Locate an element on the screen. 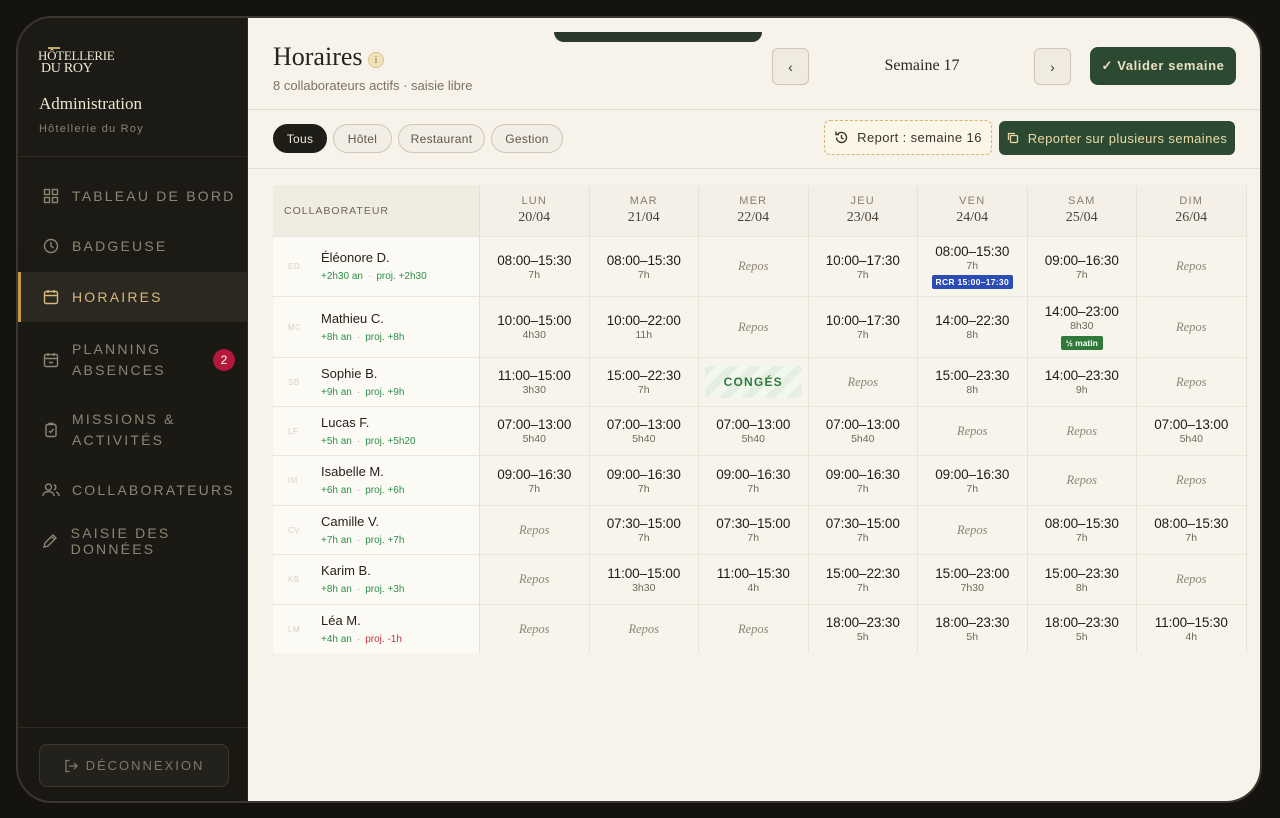  shift-duration: 5h is located at coordinates (972, 637).